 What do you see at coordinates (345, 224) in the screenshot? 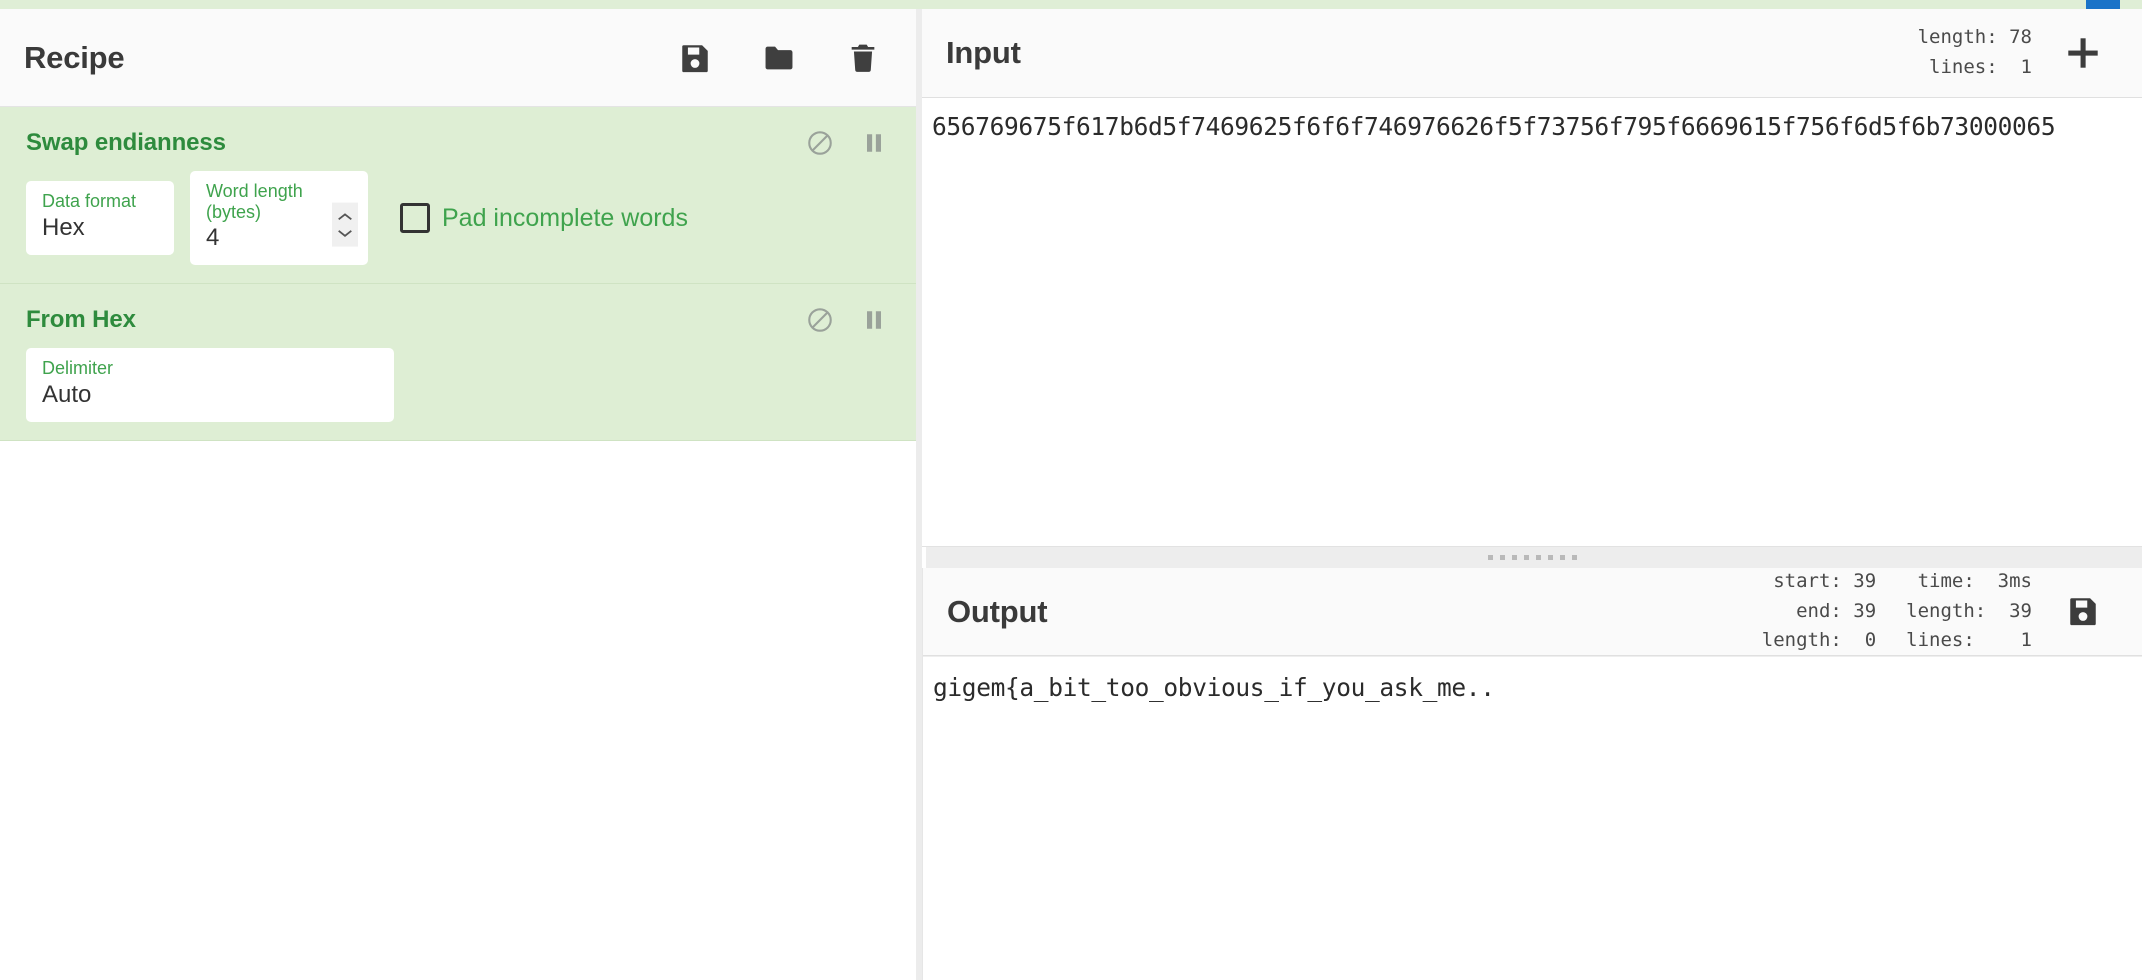
I see `number-stepper` at bounding box center [345, 224].